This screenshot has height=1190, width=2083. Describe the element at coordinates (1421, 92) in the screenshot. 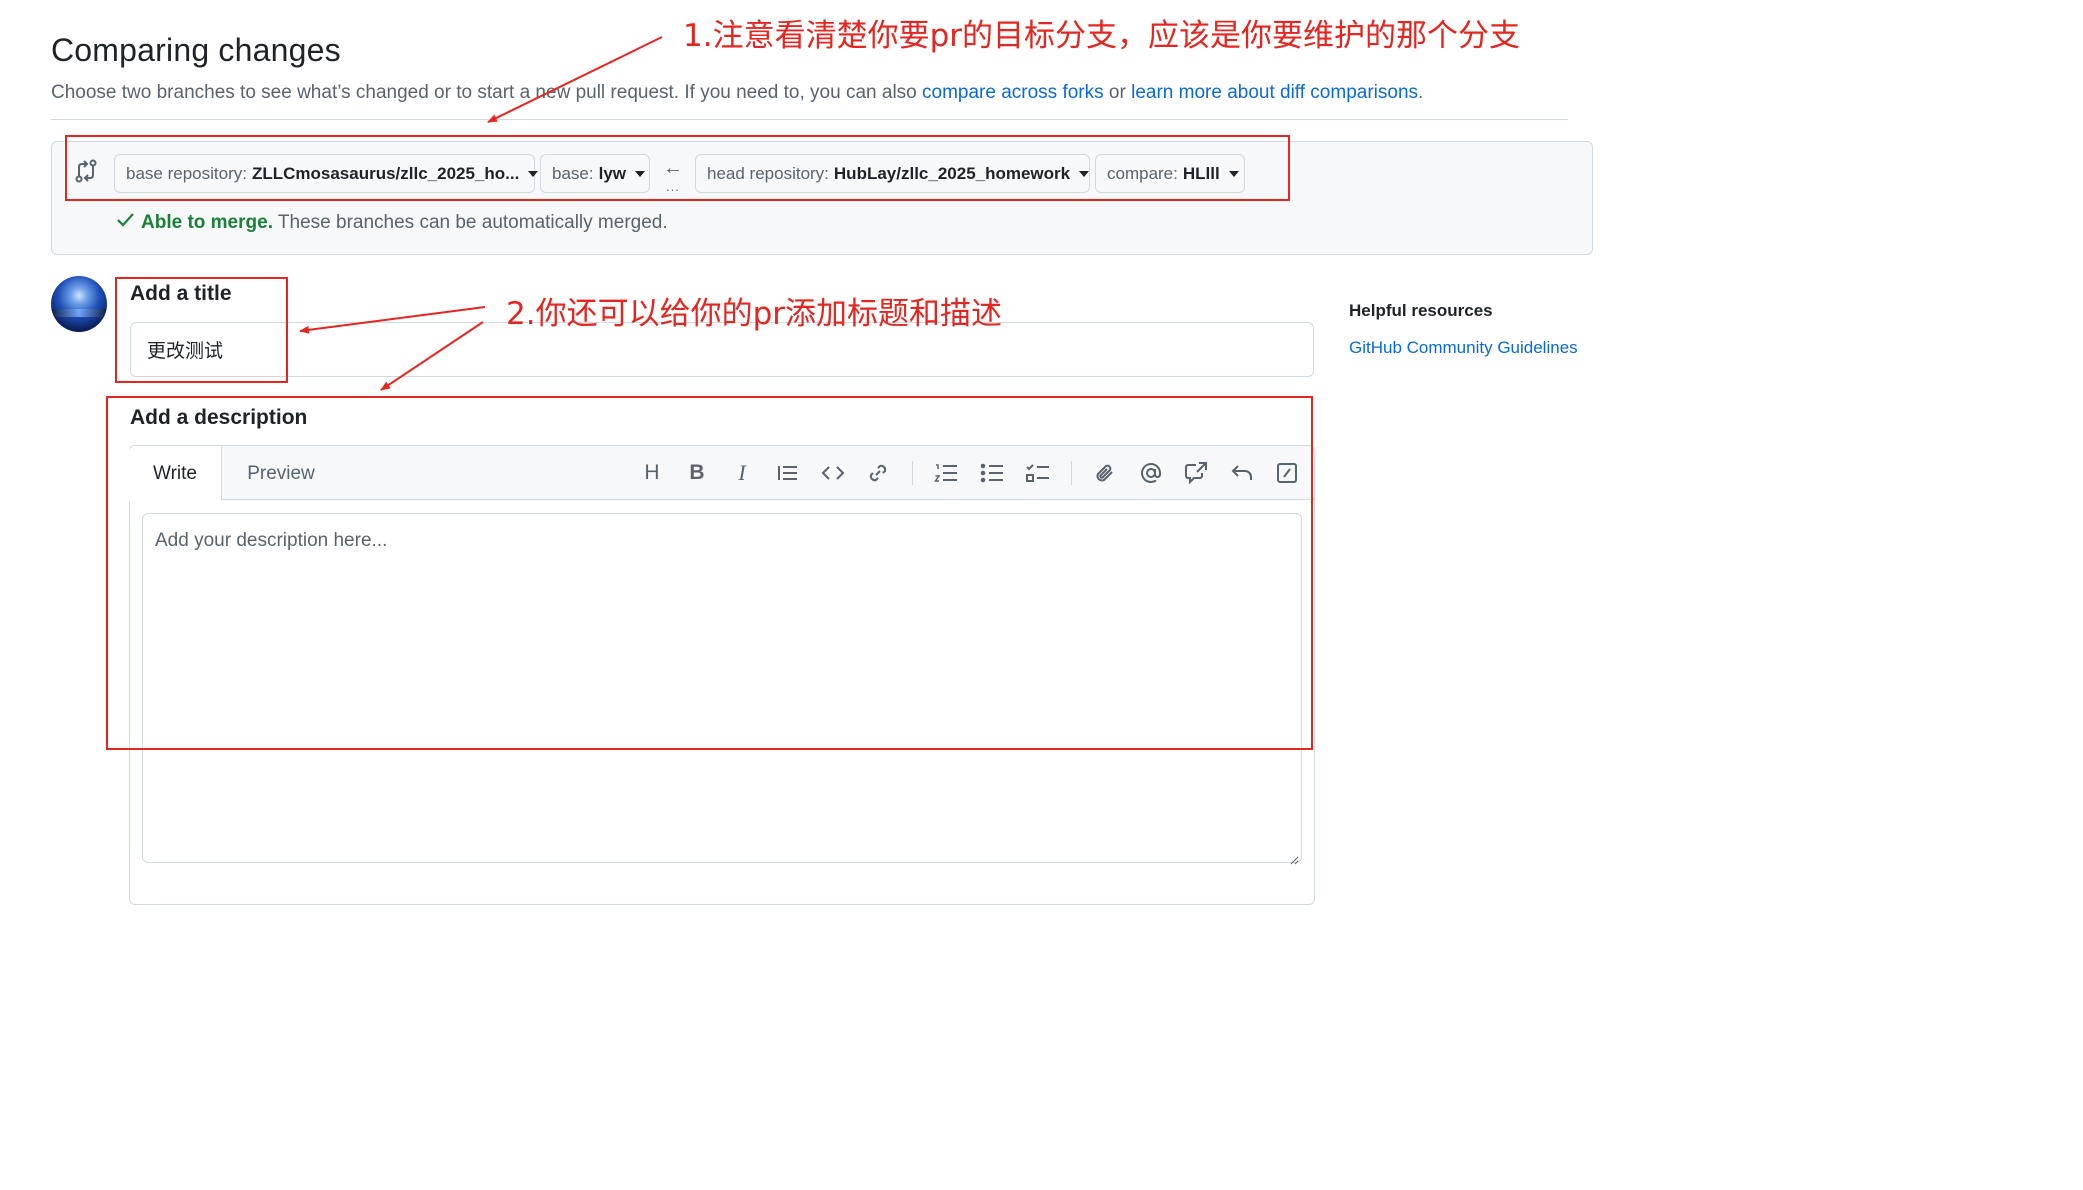

I see `subtitle-period: .` at that location.